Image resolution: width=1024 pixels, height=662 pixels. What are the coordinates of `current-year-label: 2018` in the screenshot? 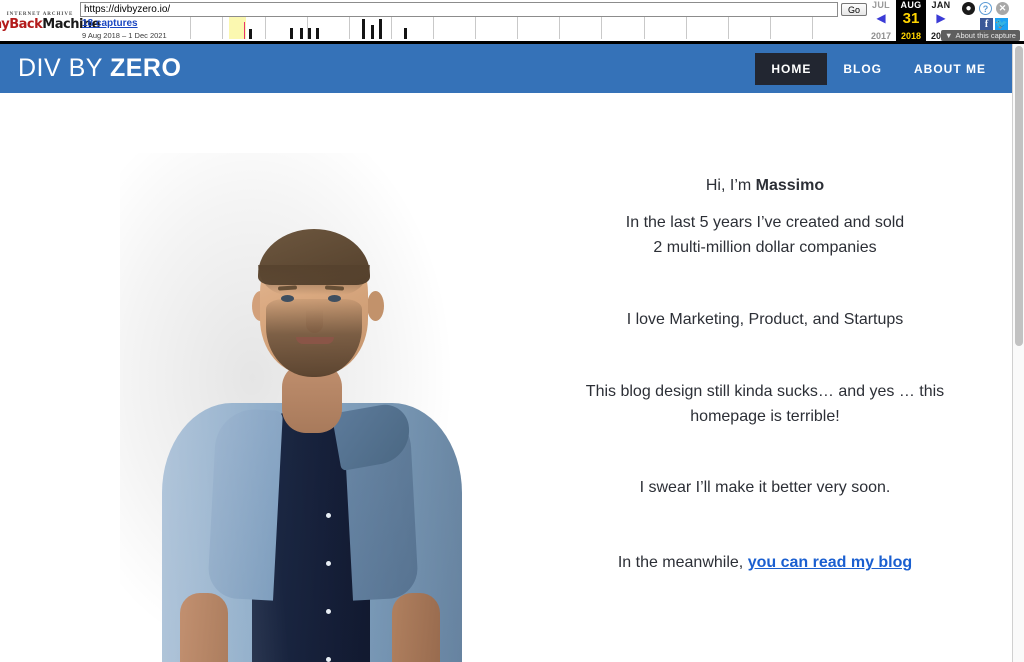 It's located at (911, 36).